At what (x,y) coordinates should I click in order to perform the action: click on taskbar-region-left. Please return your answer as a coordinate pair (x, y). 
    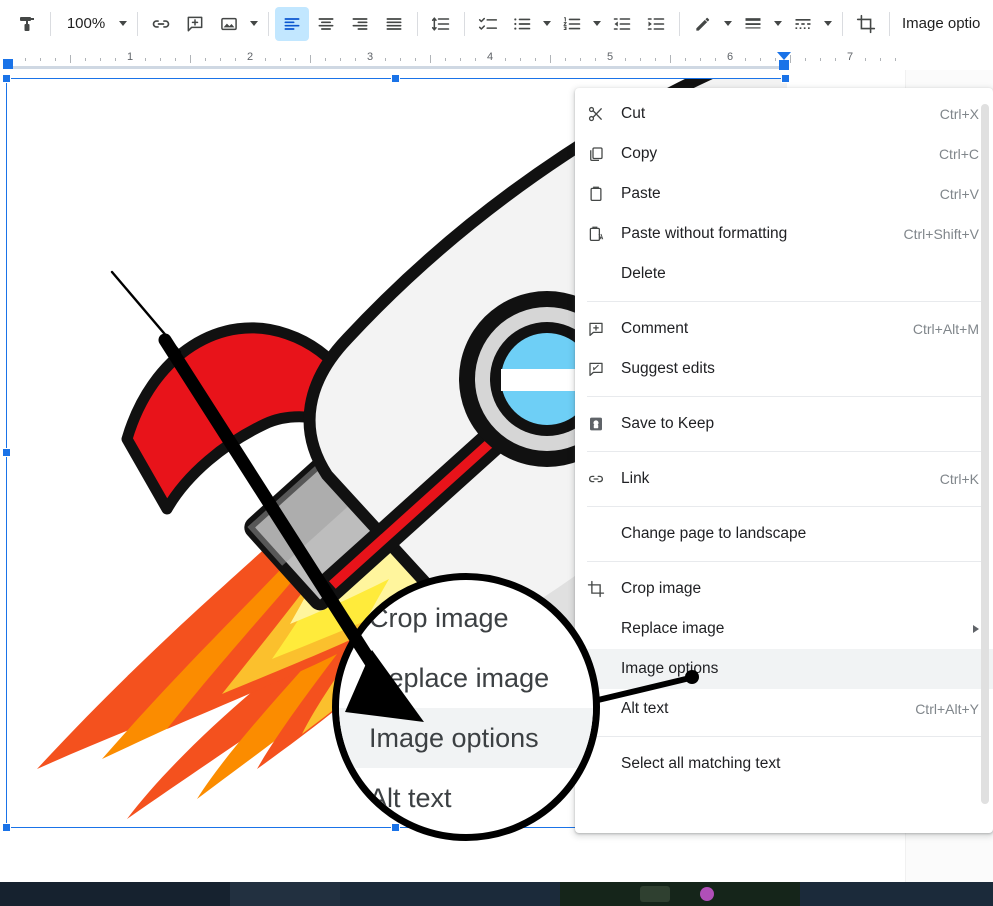
    Looking at the image, I should click on (115, 894).